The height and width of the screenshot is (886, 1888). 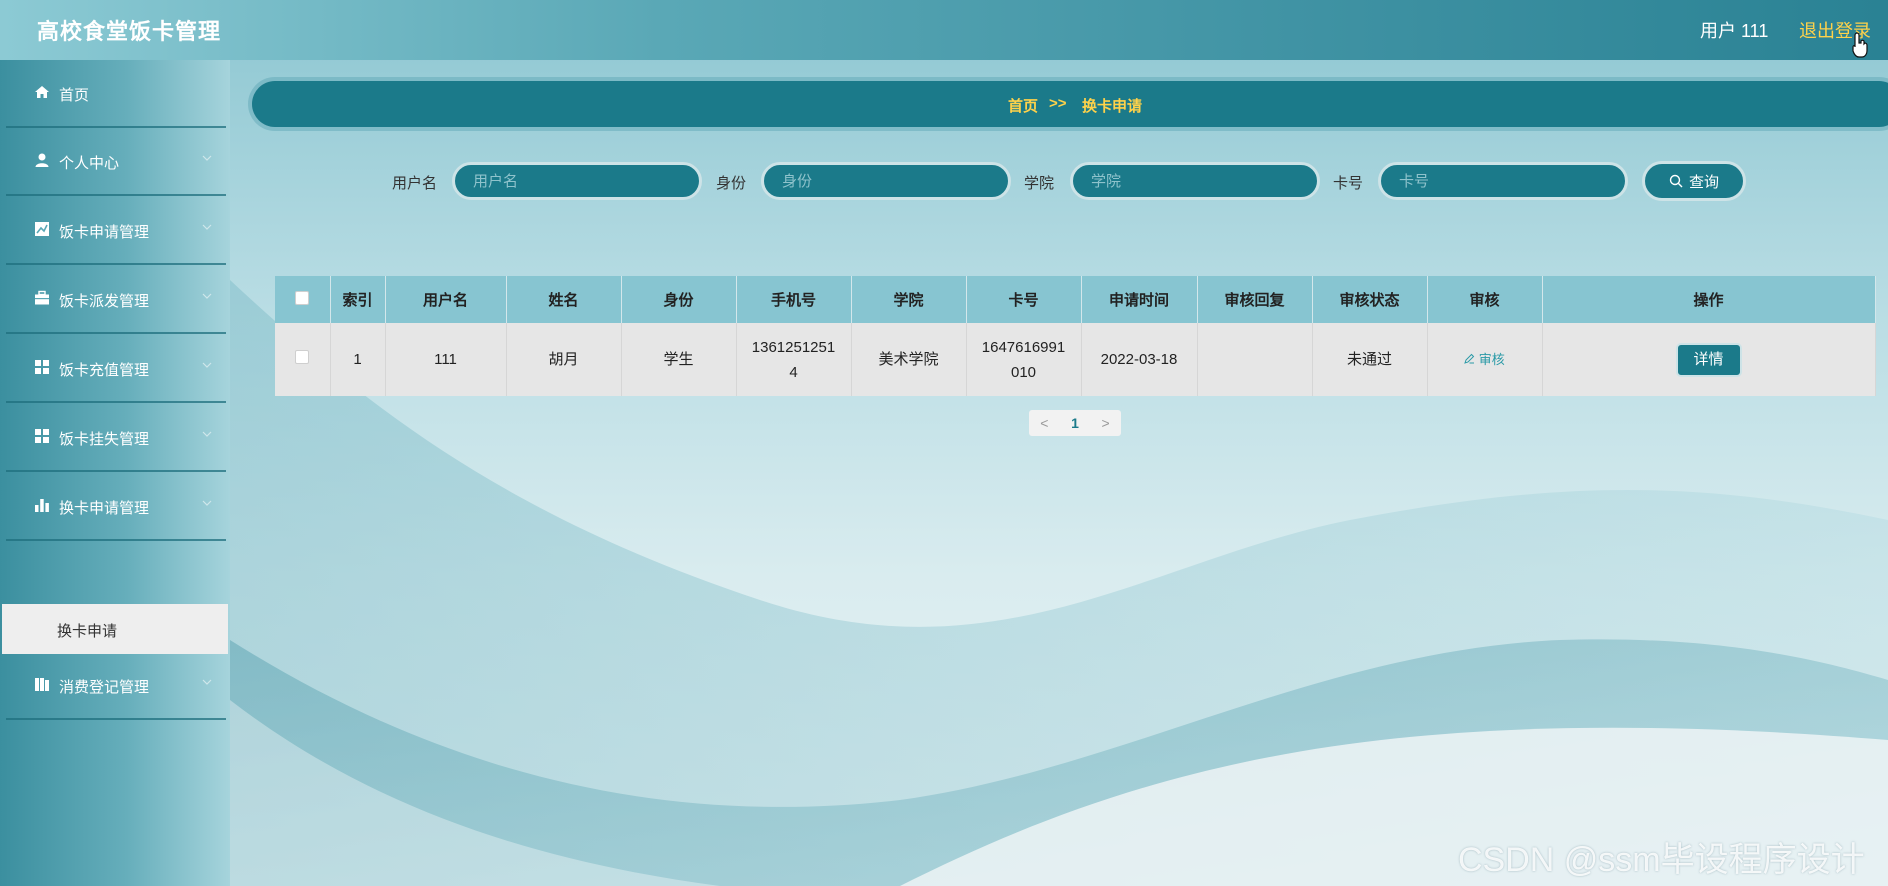 I want to click on book-icon, so click(x=42, y=684).